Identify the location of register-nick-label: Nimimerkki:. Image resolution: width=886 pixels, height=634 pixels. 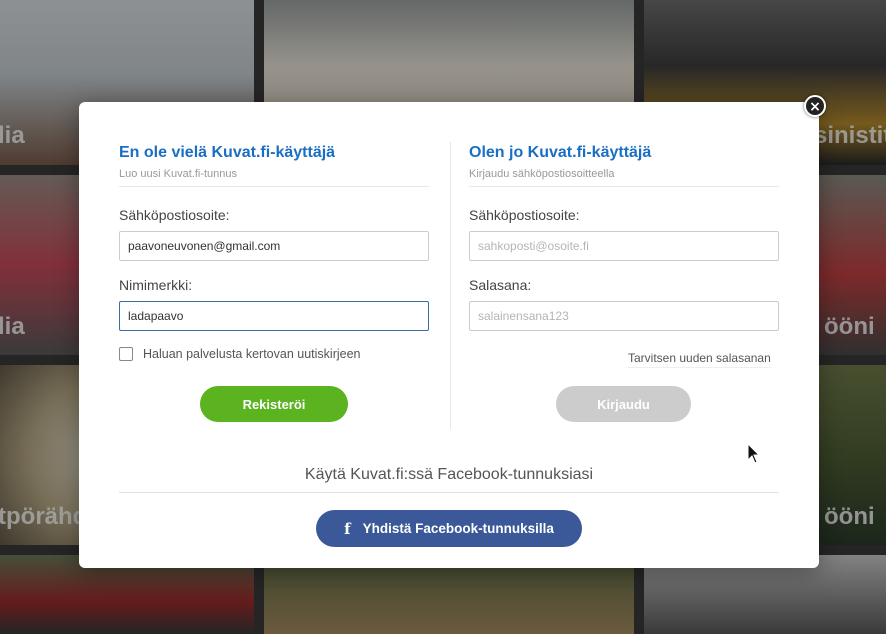
(156, 285).